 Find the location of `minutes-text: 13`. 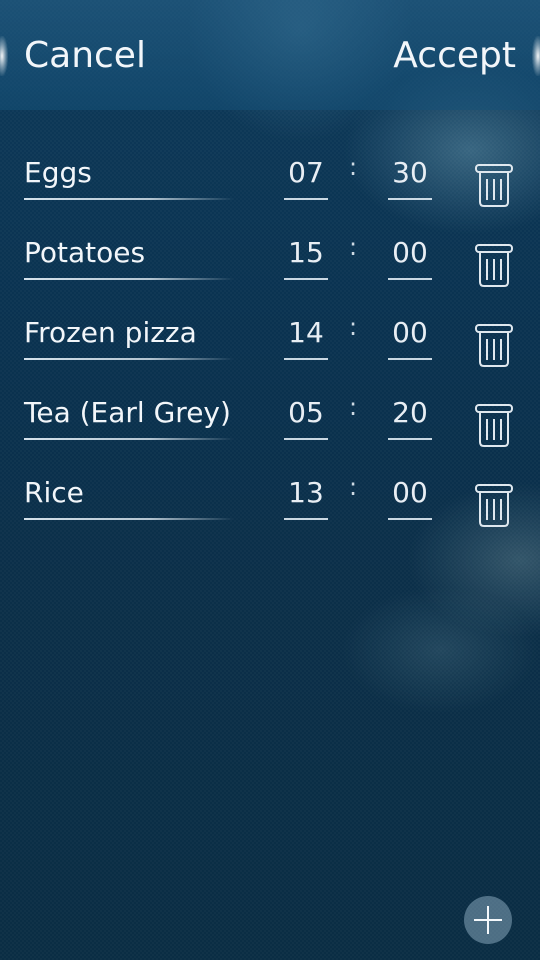

minutes-text: 13 is located at coordinates (306, 492).